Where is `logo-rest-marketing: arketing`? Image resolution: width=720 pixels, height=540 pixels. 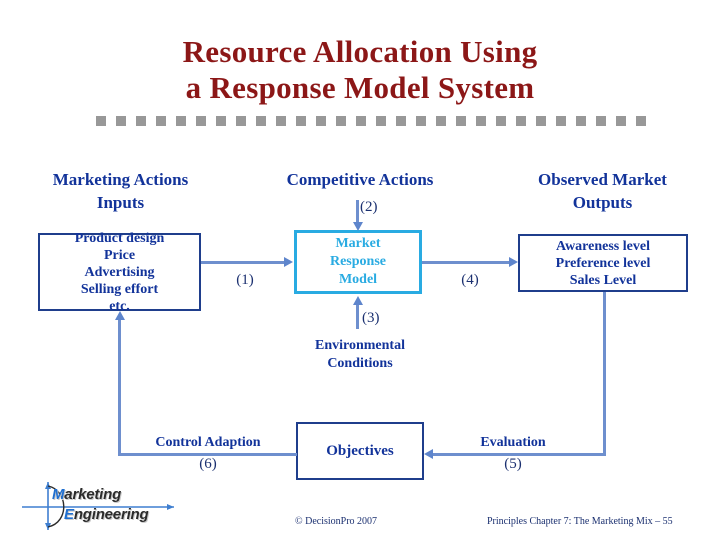
logo-rest-marketing: arketing is located at coordinates (93, 494).